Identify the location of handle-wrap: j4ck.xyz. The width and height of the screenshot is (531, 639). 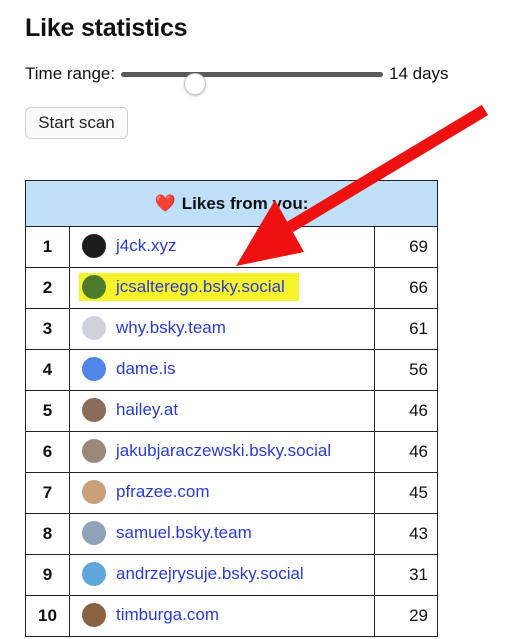
(129, 246).